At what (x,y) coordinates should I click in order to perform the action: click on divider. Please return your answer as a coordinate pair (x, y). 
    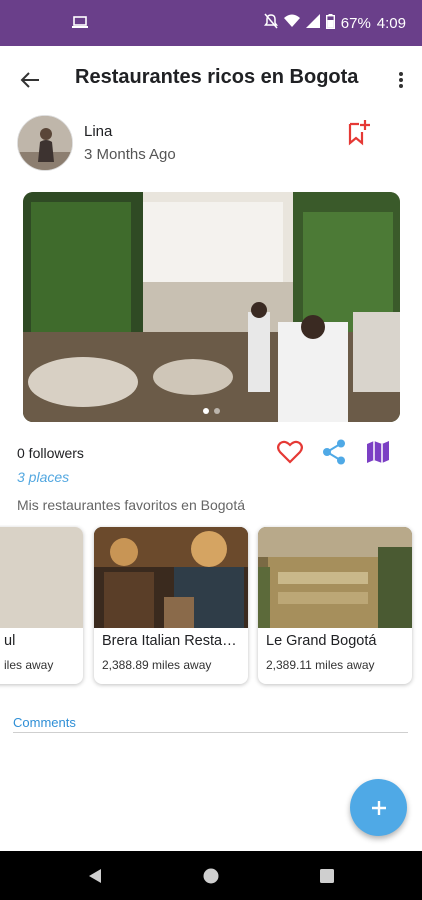
    Looking at the image, I should click on (210, 732).